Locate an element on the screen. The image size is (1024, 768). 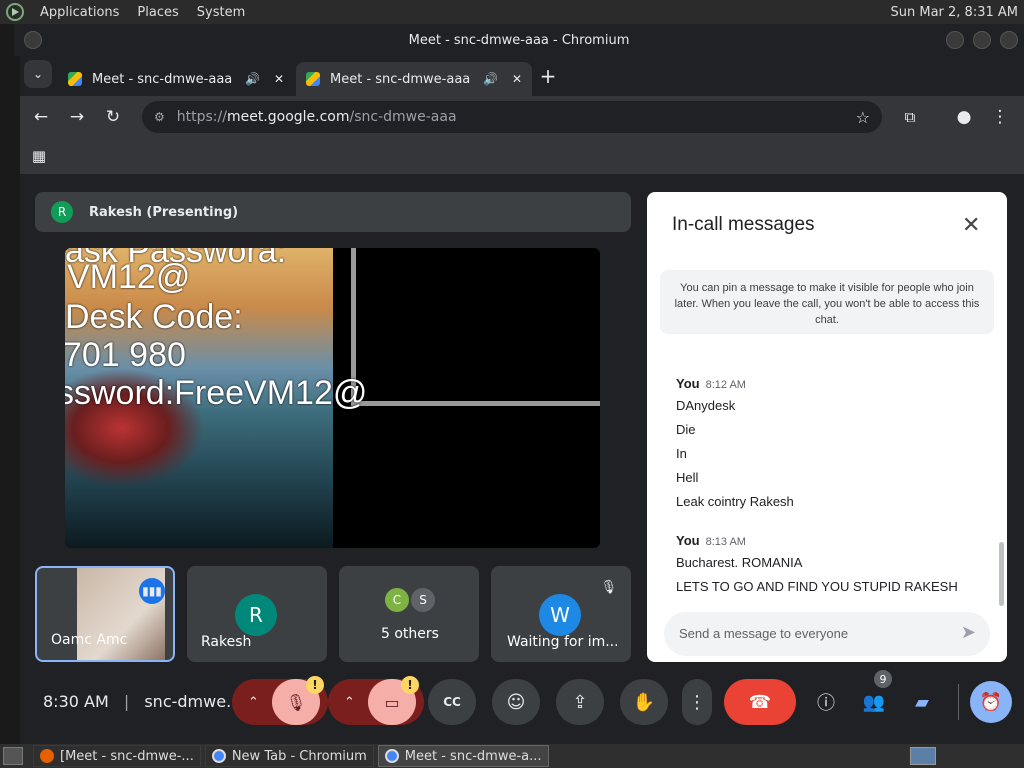
show-desktop-icon is located at coordinates (13, 756).